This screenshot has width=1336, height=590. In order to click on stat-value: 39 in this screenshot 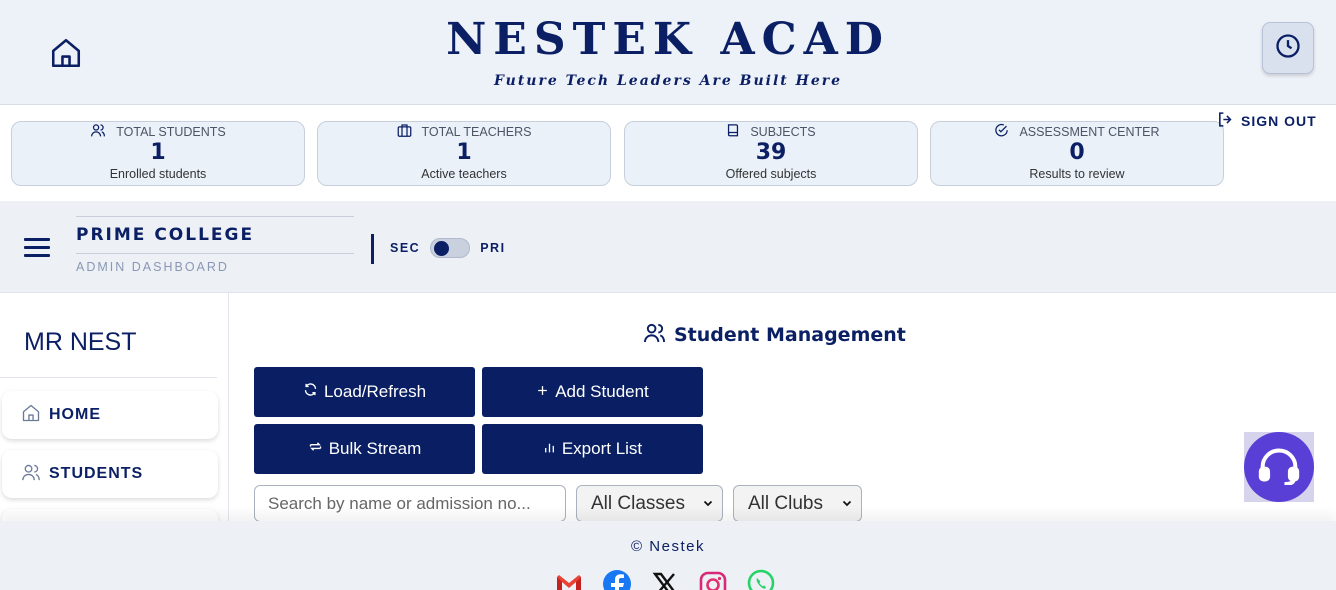, I will do `click(771, 152)`.